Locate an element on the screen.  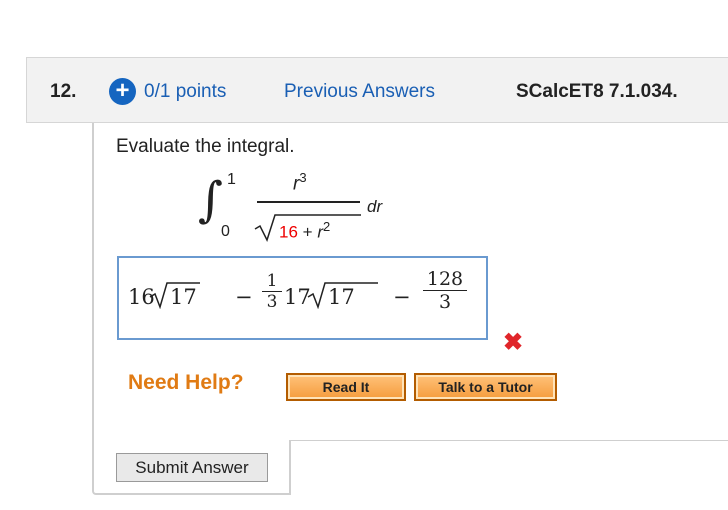
answer-fraction-1: 1 3 is located at coordinates (272, 291).